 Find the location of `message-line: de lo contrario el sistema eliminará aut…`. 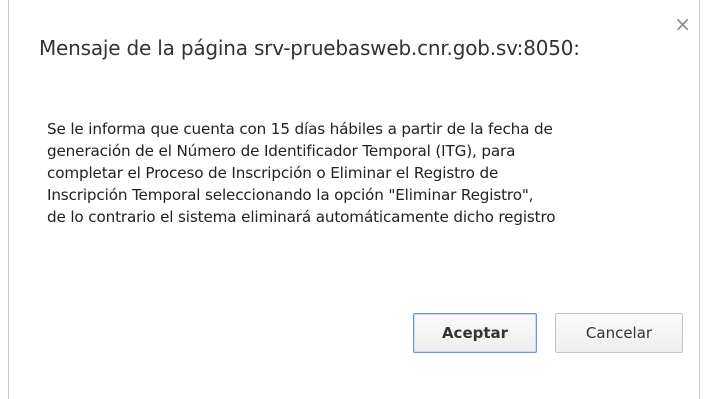

message-line: de lo contrario el sistema eliminará aut… is located at coordinates (301, 217).